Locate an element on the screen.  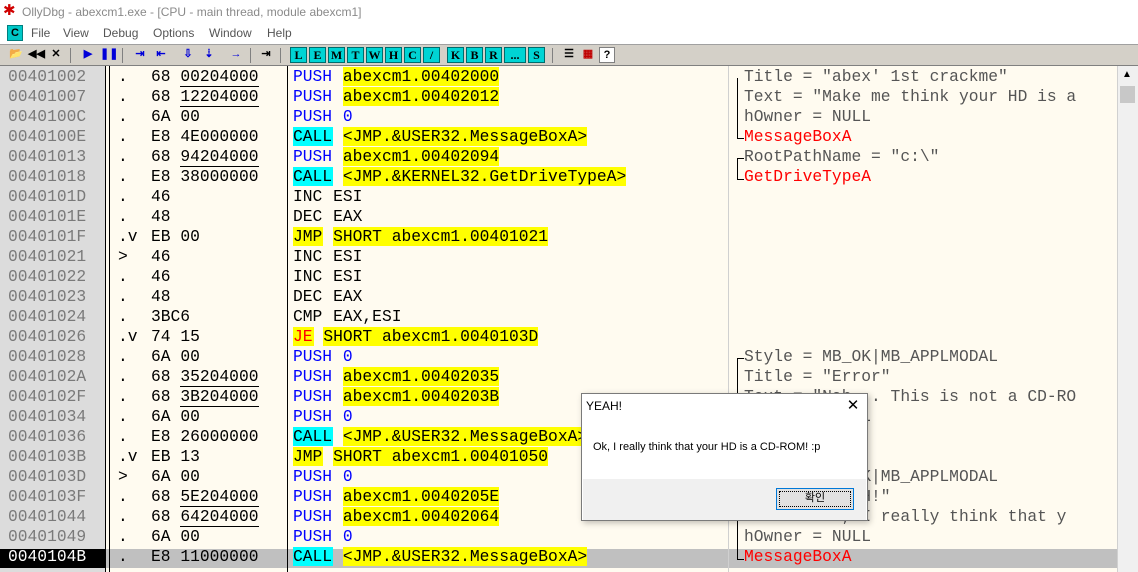
list-icon: ☰ is located at coordinates (569, 55).